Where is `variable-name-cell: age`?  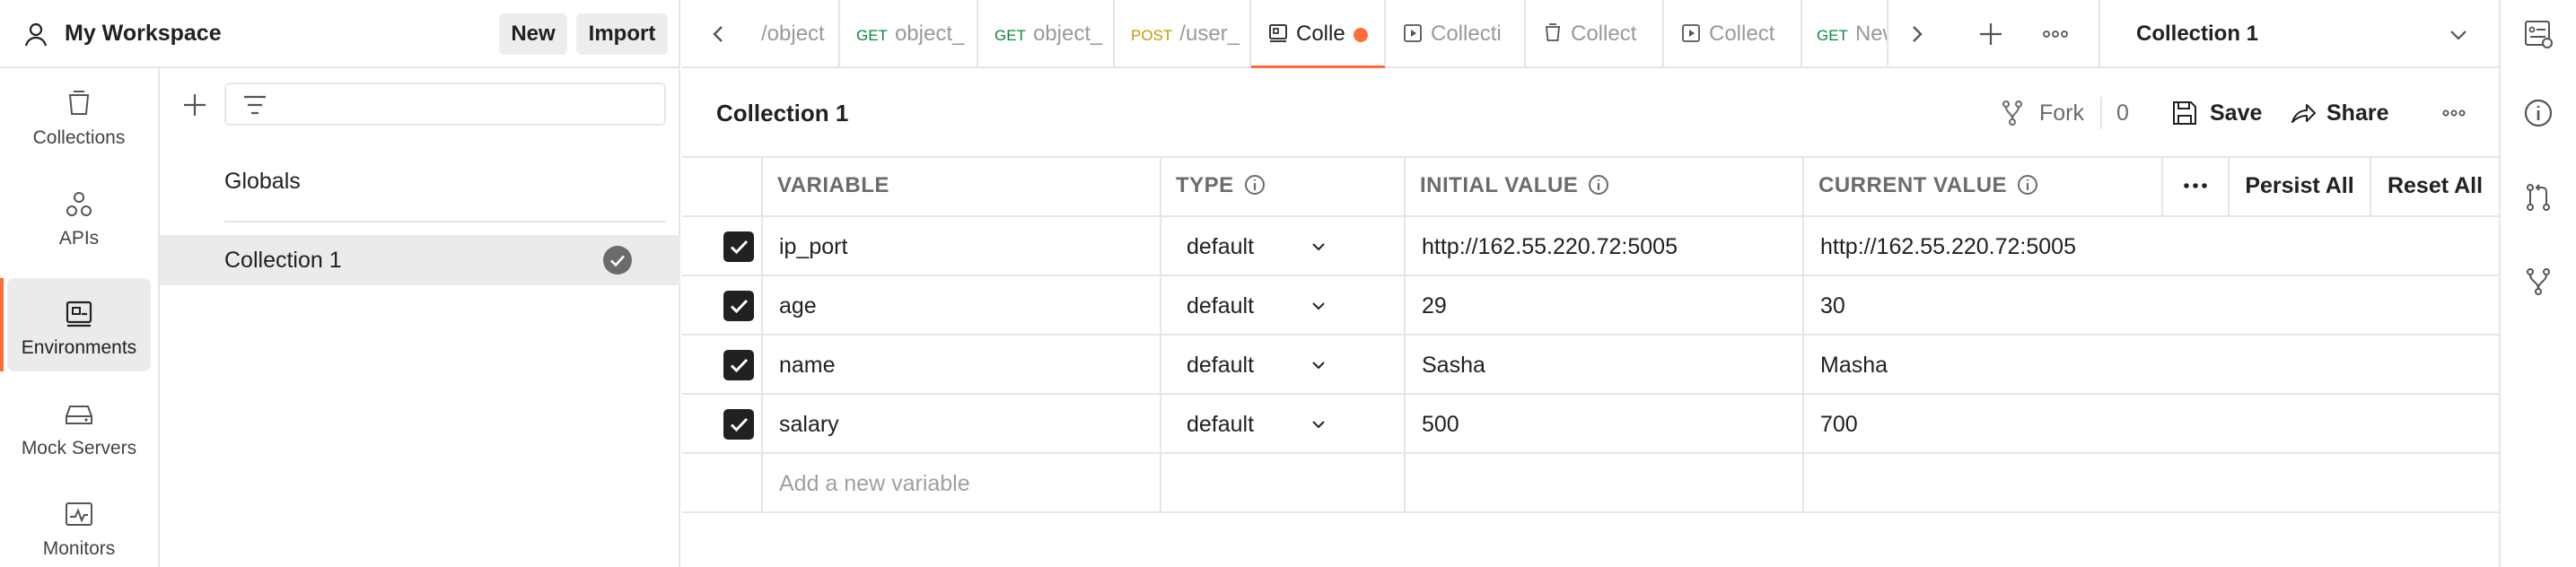 variable-name-cell: age is located at coordinates (798, 306).